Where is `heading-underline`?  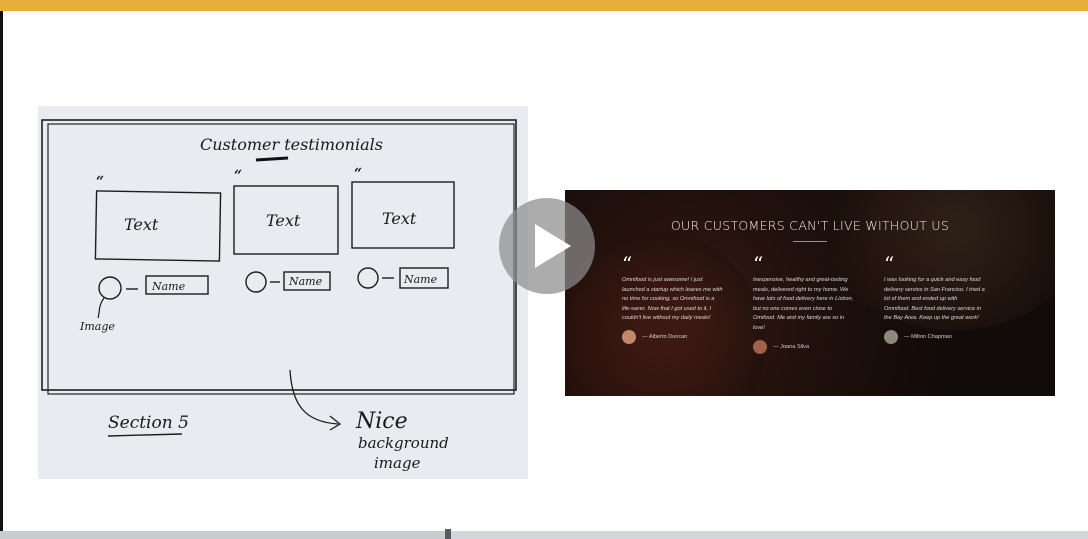 heading-underline is located at coordinates (810, 241).